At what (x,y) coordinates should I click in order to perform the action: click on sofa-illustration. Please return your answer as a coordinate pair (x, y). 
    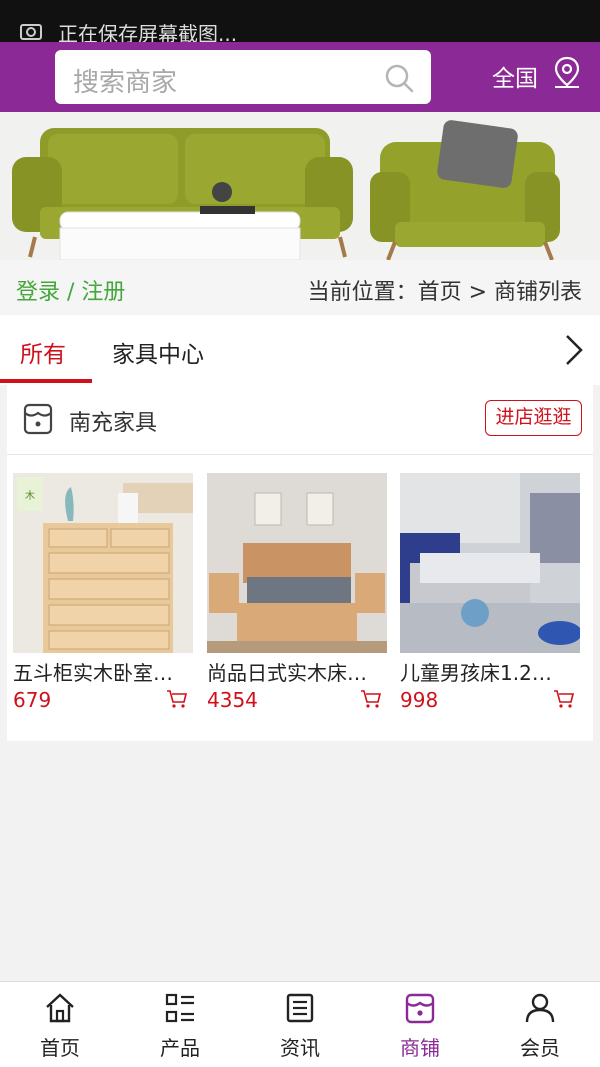
    Looking at the image, I should click on (300, 186).